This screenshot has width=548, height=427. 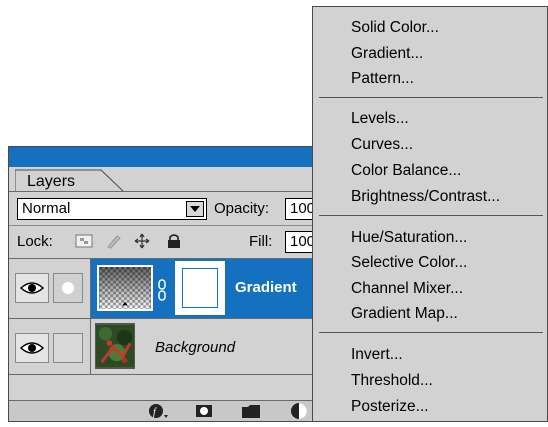 I want to click on background-thumbnail, so click(x=115, y=346).